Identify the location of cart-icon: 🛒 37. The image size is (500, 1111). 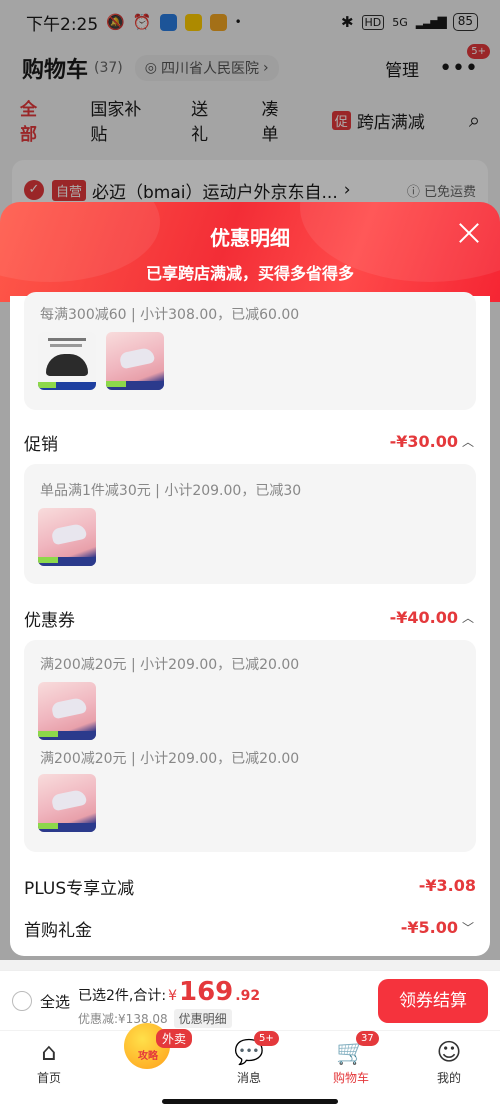
(357, 1049).